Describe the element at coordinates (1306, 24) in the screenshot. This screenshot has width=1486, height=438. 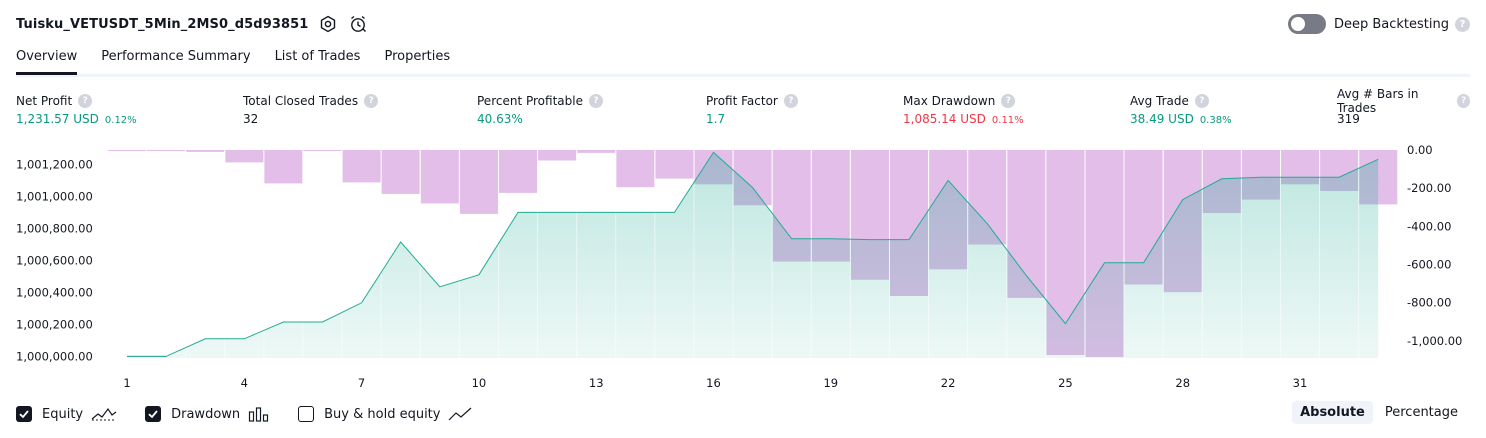
I see `deep-backtesting-toggle` at that location.